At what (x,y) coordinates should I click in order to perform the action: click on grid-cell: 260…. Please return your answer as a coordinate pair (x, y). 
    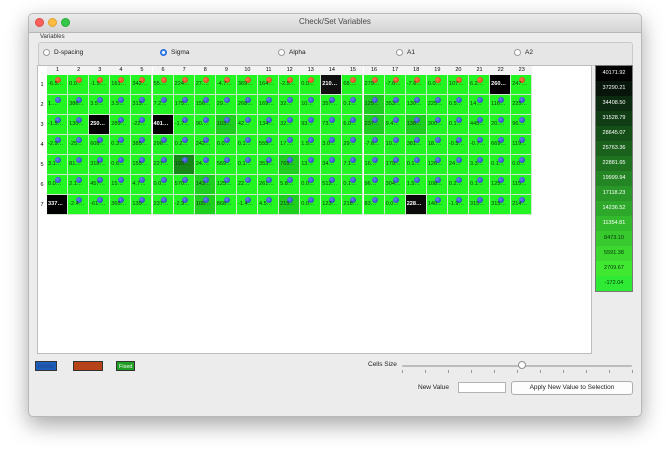
    Looking at the image, I should click on (501, 85).